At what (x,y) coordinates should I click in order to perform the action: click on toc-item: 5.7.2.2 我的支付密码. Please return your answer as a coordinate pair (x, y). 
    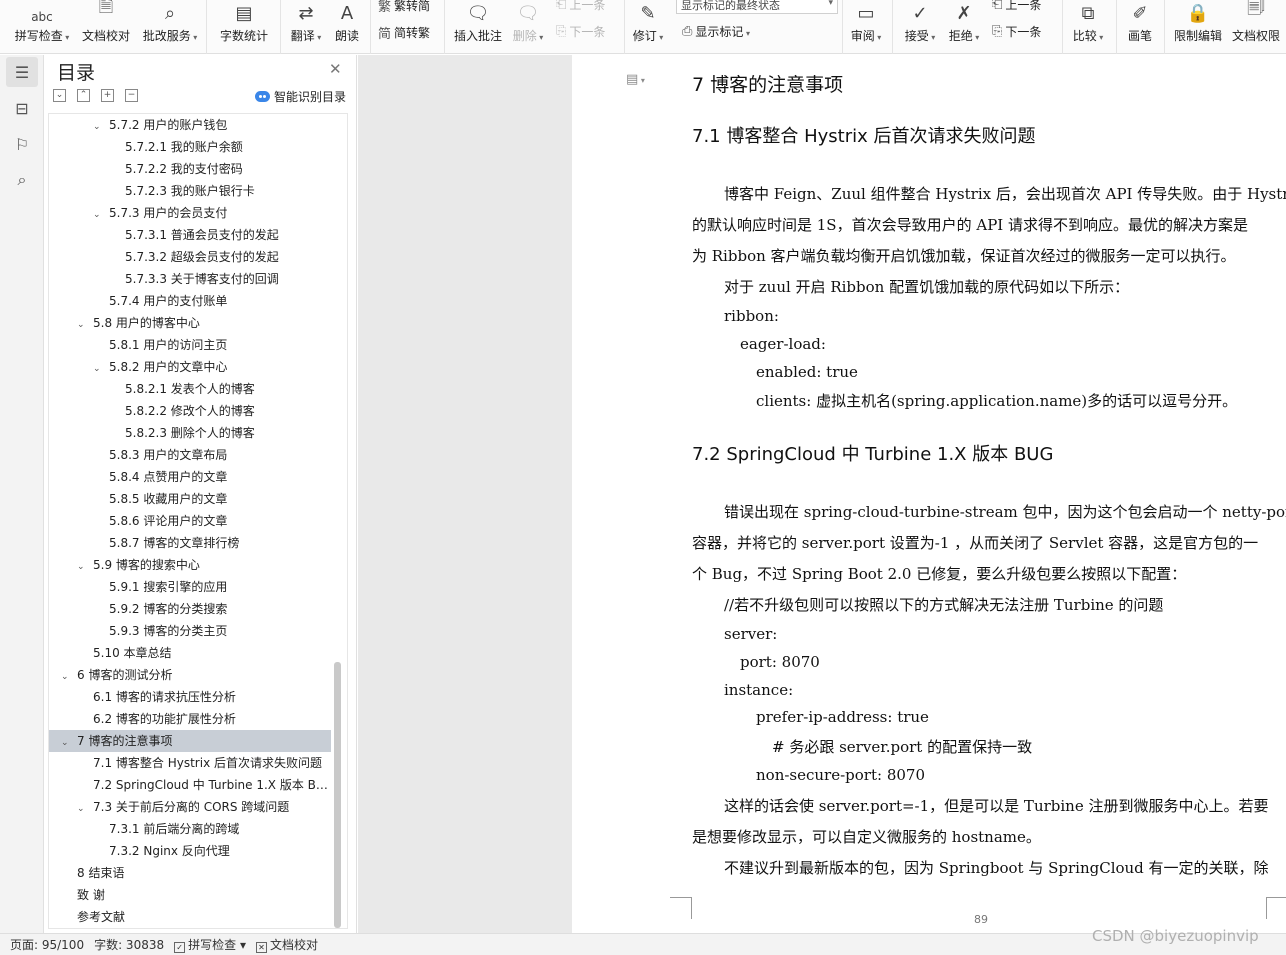
    Looking at the image, I should click on (190, 169).